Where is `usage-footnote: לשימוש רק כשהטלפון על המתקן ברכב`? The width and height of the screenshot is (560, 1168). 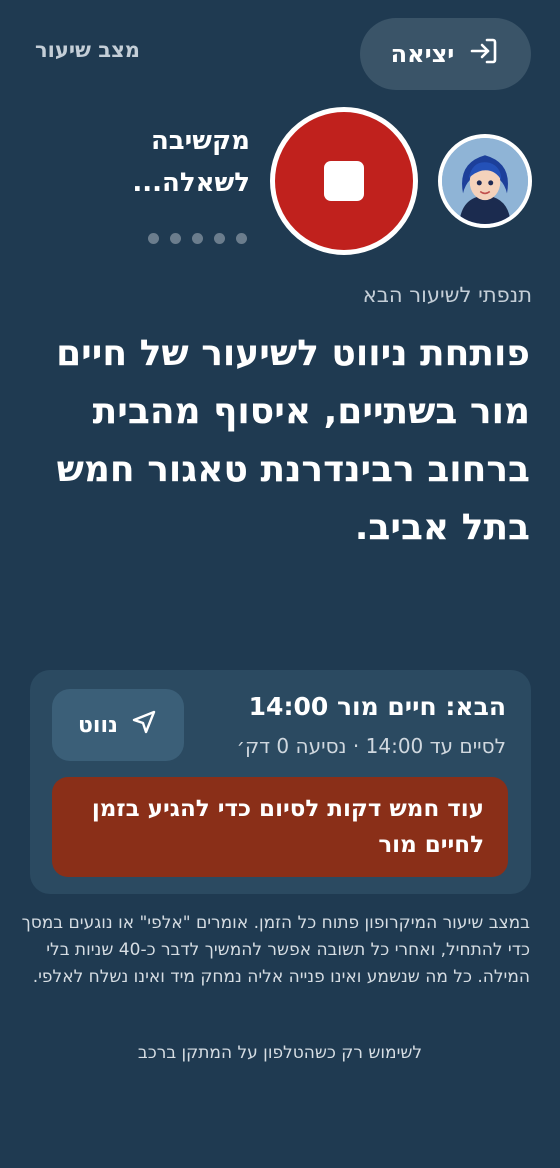 usage-footnote: לשימוש רק כשהטלפון על המתקן ברכב is located at coordinates (280, 1053).